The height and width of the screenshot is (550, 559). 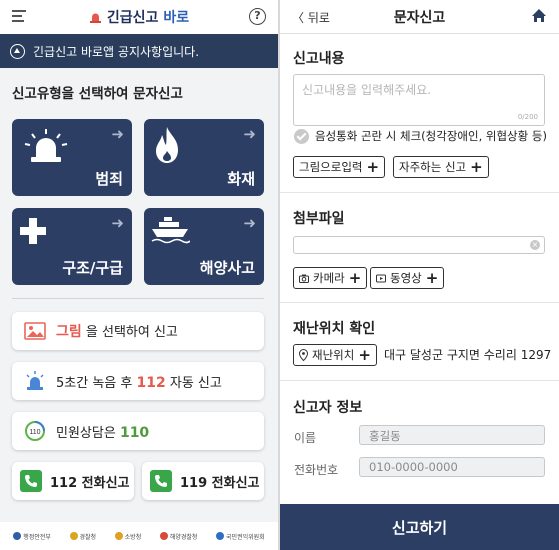 What do you see at coordinates (433, 167) in the screenshot?
I see `frequent-report-label: 자주하는 신고` at bounding box center [433, 167].